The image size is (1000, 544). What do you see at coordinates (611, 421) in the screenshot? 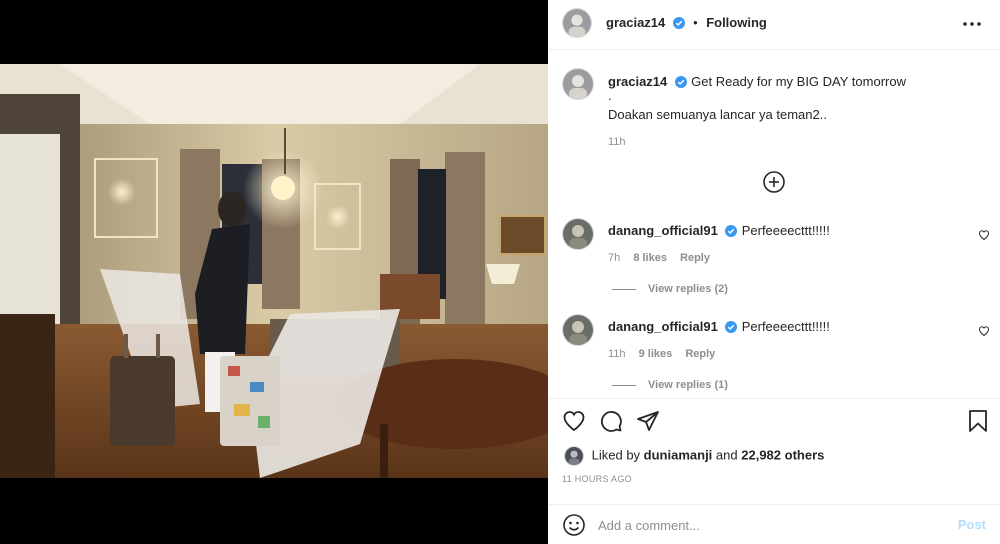
I see `comment-icon` at bounding box center [611, 421].